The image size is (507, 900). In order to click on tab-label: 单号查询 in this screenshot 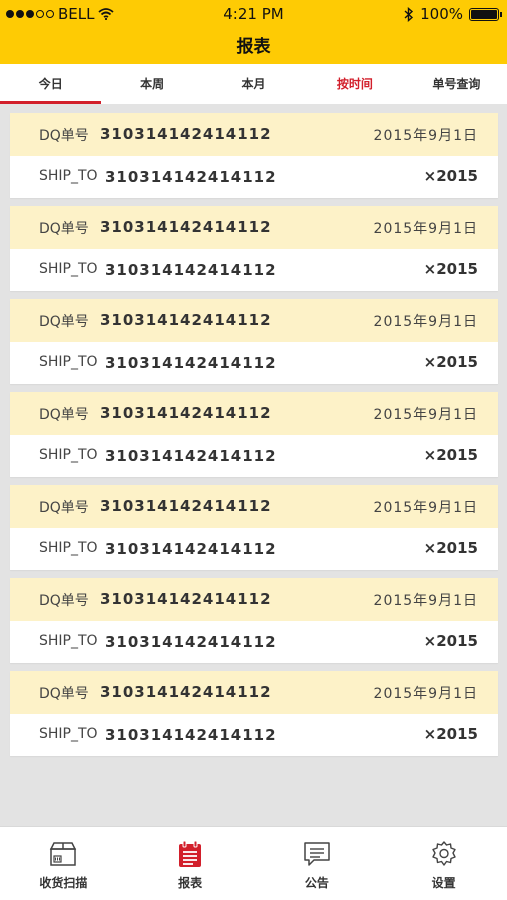, I will do `click(456, 84)`.